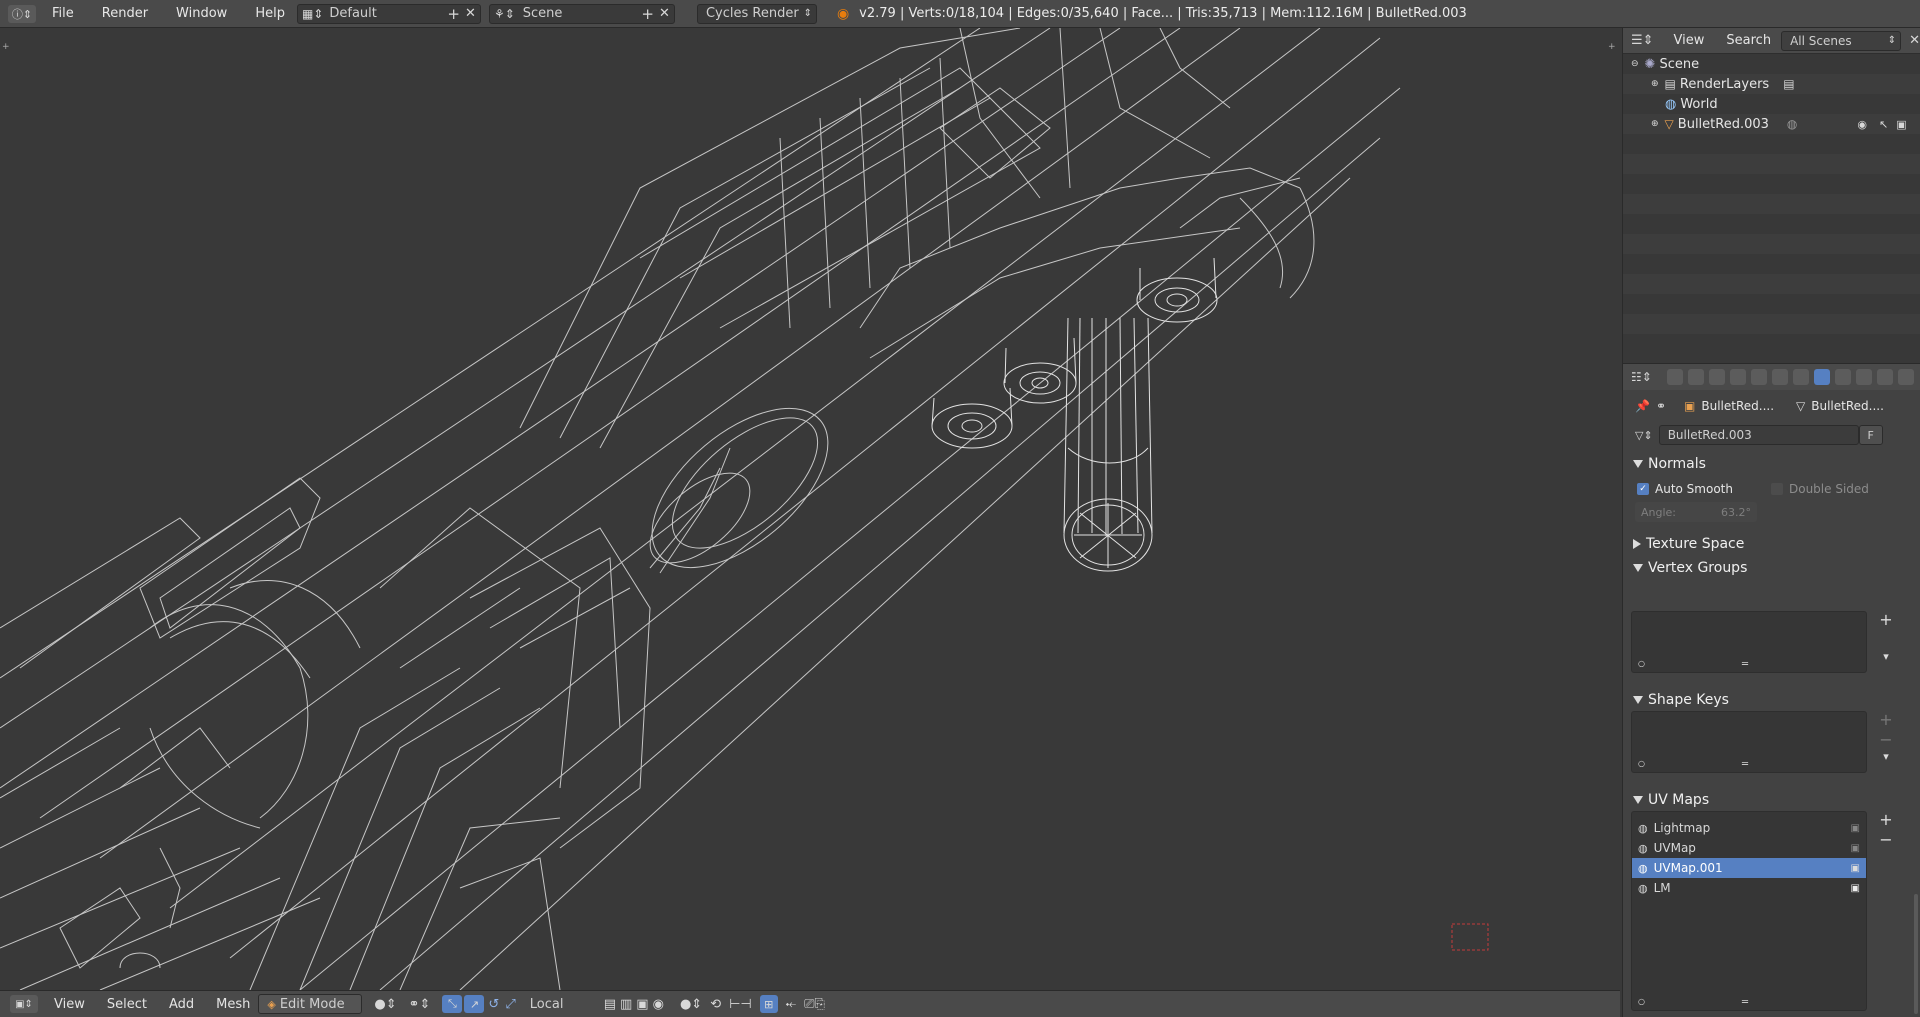 This screenshot has height=1017, width=1920. What do you see at coordinates (1914, 40) in the screenshot?
I see `close-icon: ✕` at bounding box center [1914, 40].